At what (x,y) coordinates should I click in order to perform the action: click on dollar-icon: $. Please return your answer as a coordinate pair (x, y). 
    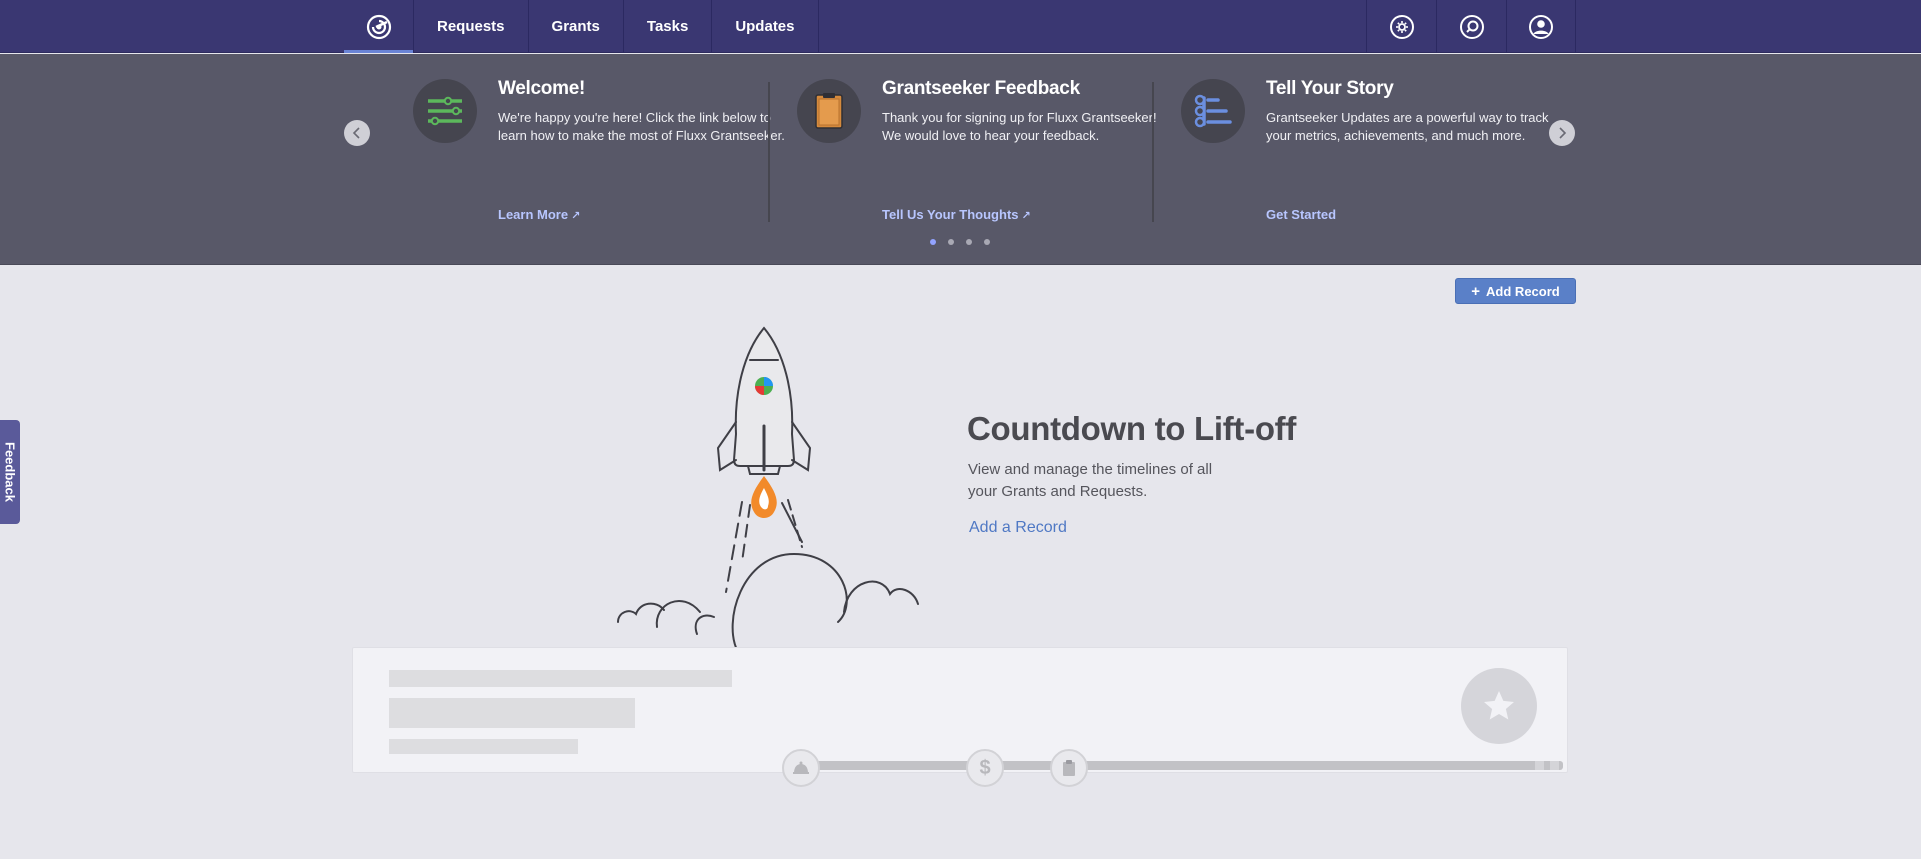
    Looking at the image, I should click on (985, 767).